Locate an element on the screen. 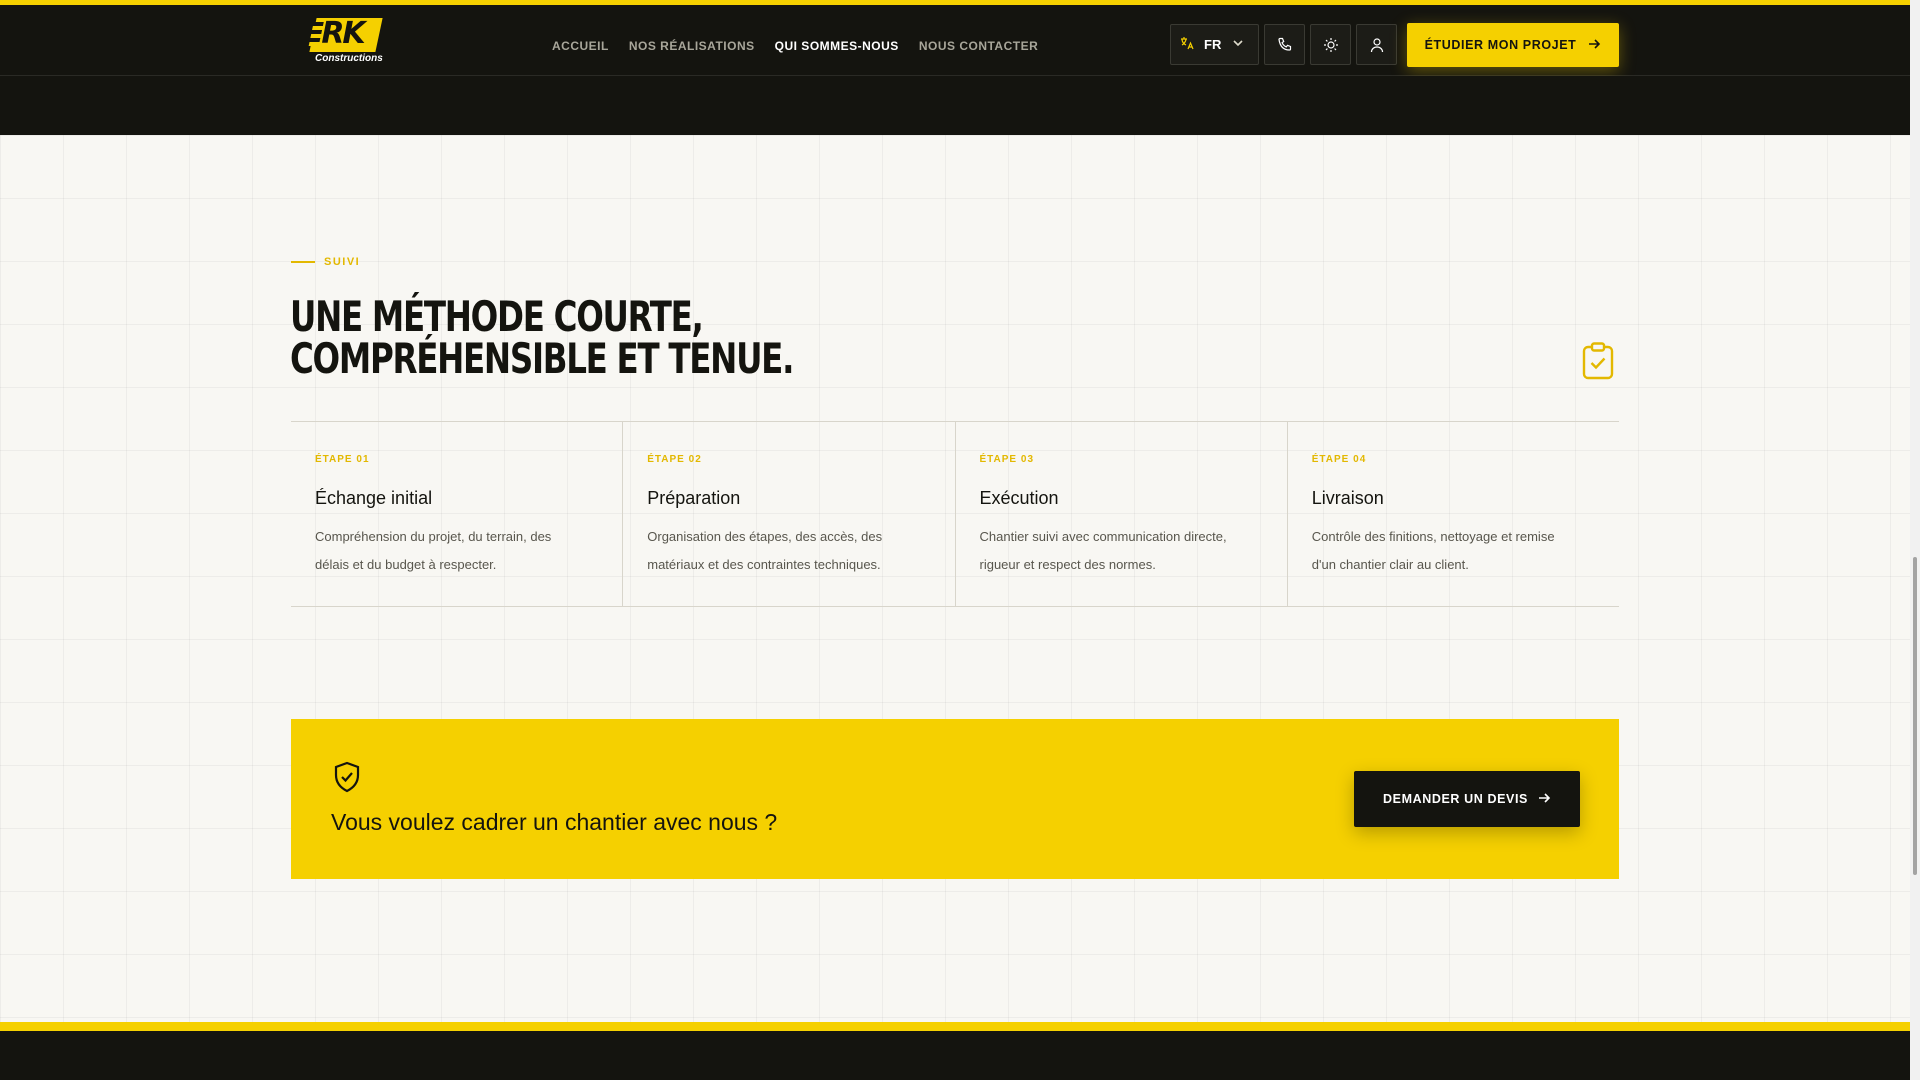  nav-item-realisations: Nos réalisations is located at coordinates (692, 45).